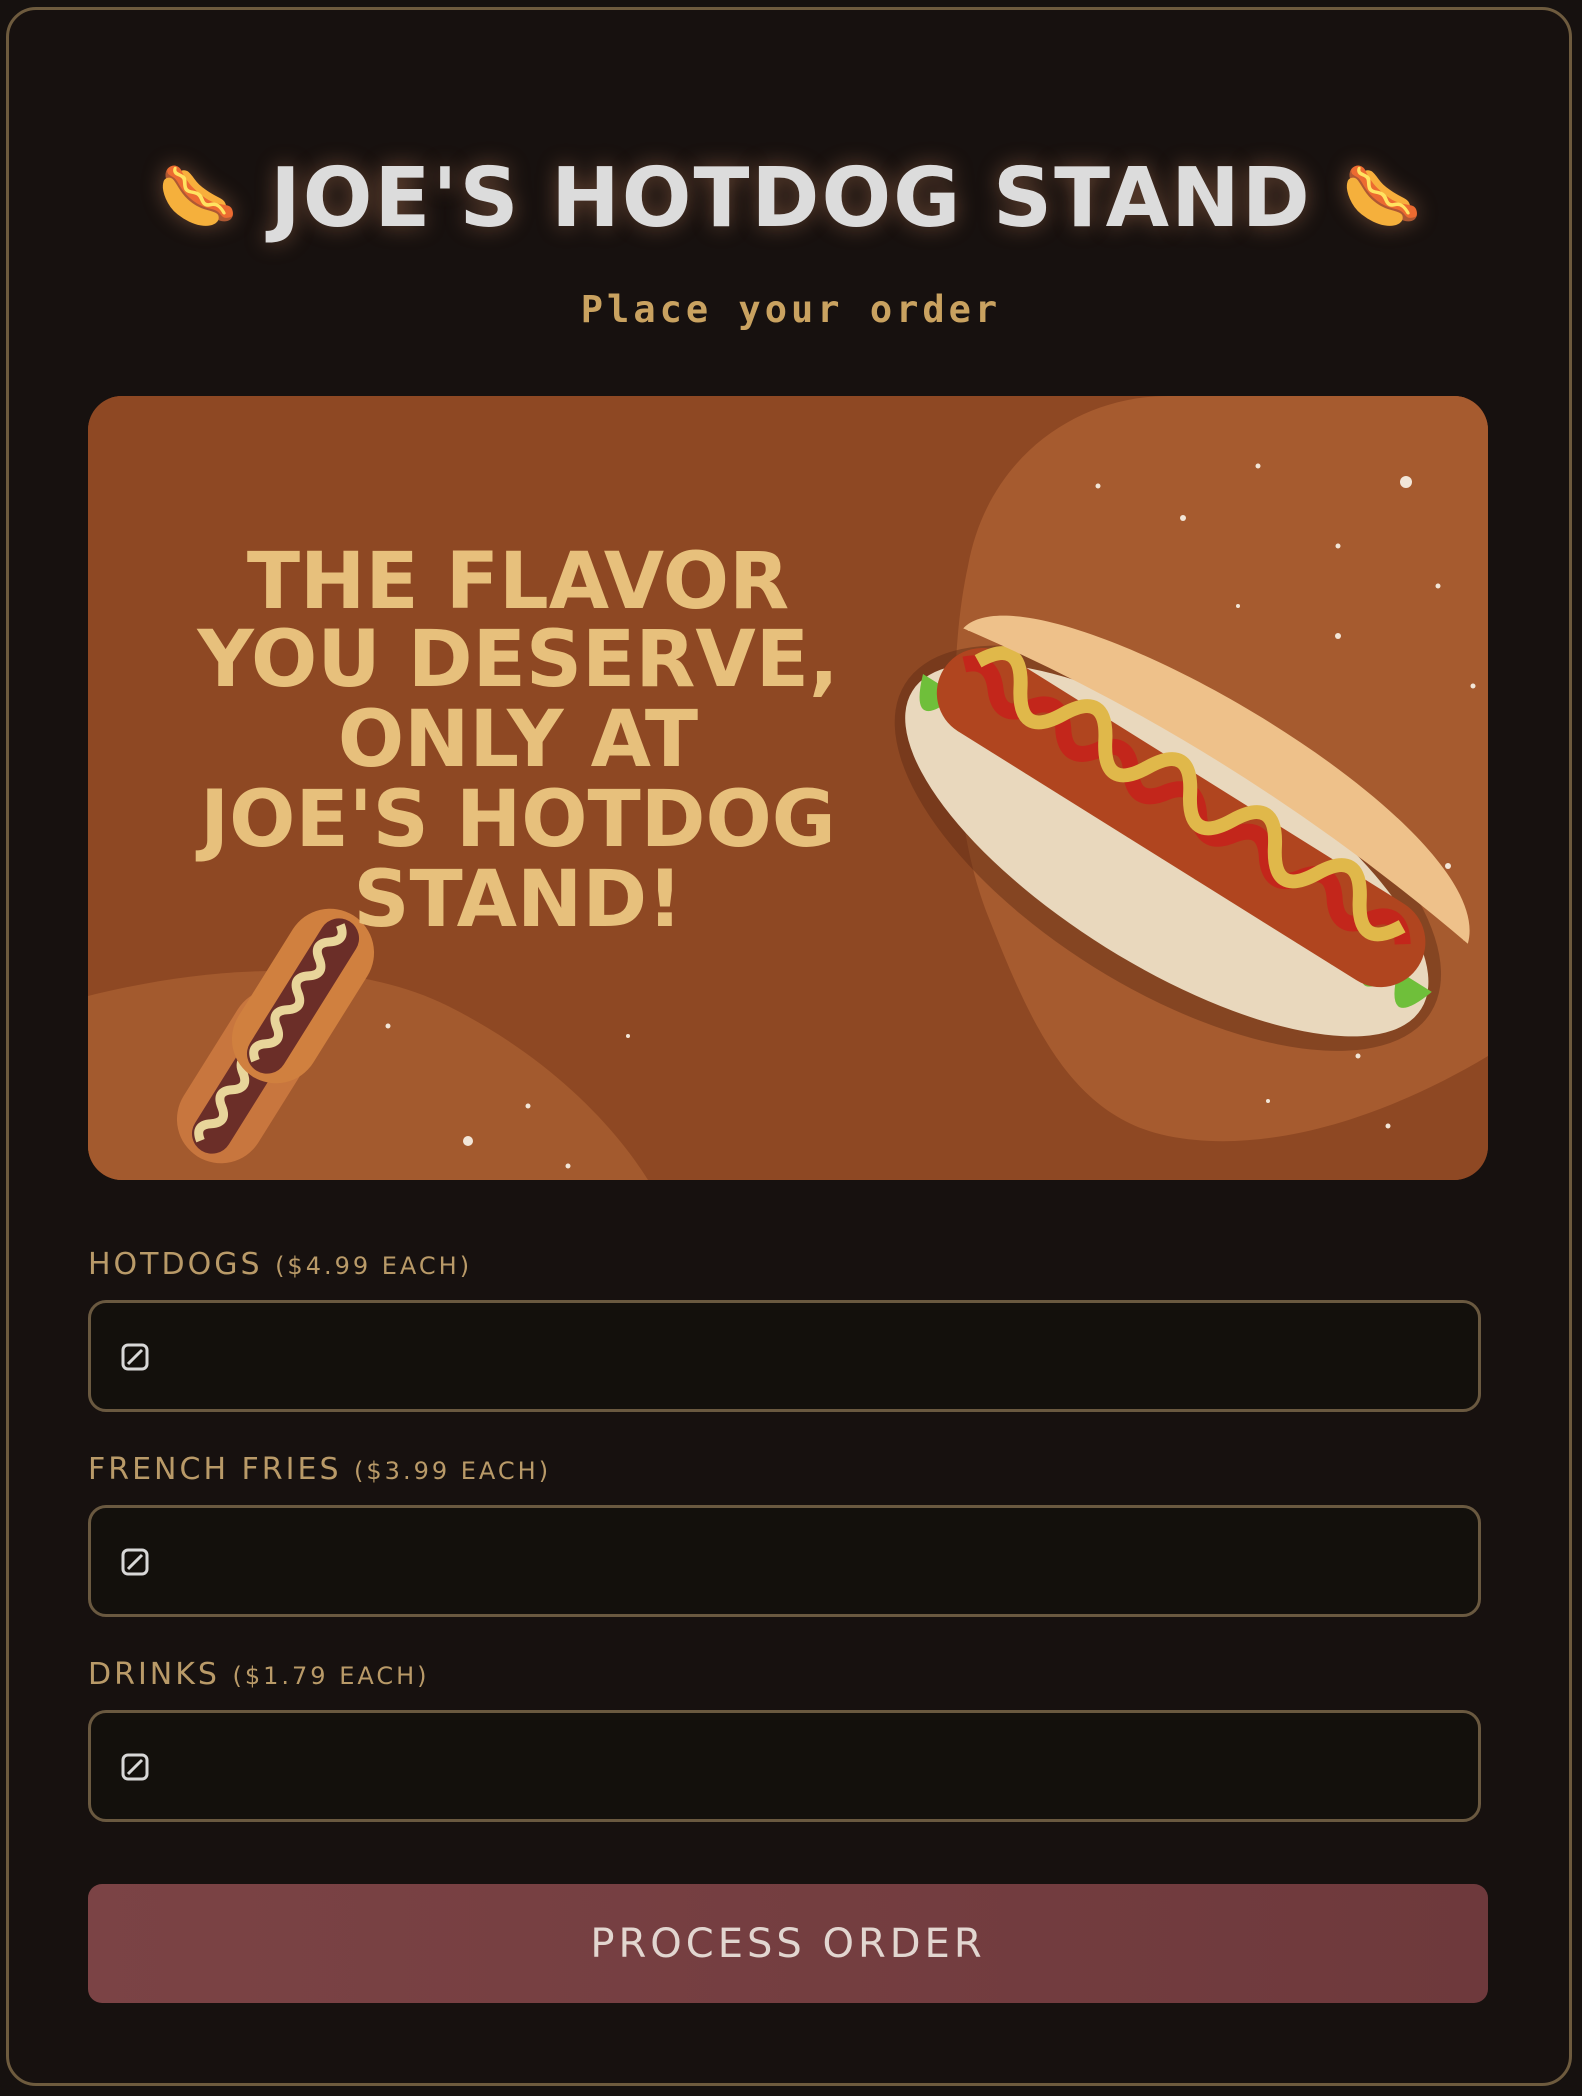 This screenshot has height=2096, width=1582. What do you see at coordinates (453, 1471) in the screenshot?
I see `french-fries-price-note: ($3.99 EACH)` at bounding box center [453, 1471].